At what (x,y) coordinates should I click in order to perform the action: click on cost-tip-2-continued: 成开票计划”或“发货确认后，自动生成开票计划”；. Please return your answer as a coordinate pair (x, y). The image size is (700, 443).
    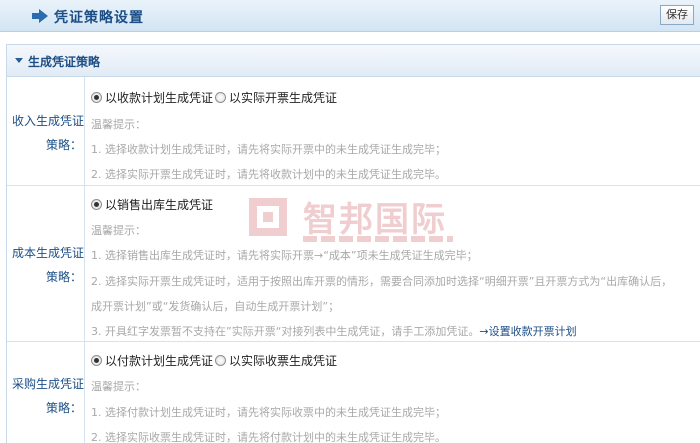
    Looking at the image, I should click on (215, 306).